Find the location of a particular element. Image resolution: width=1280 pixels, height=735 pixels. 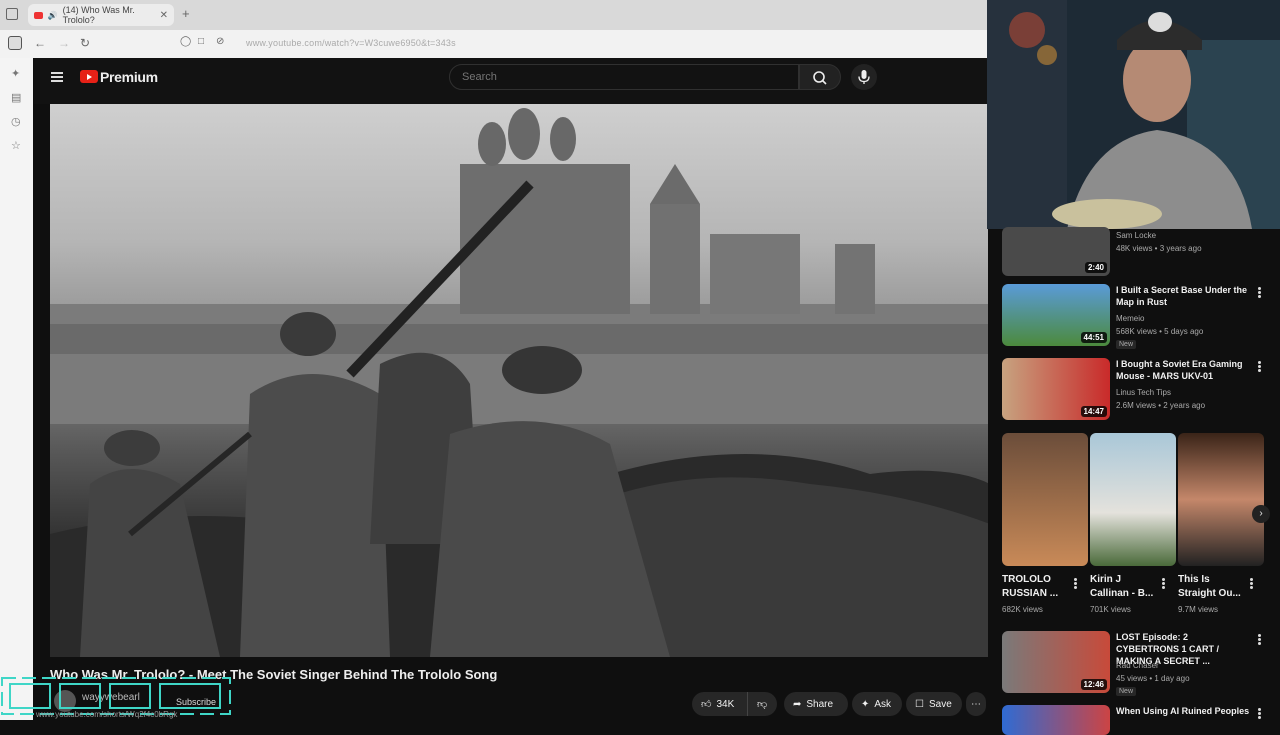

ask-label: Ask is located at coordinates (883, 704).